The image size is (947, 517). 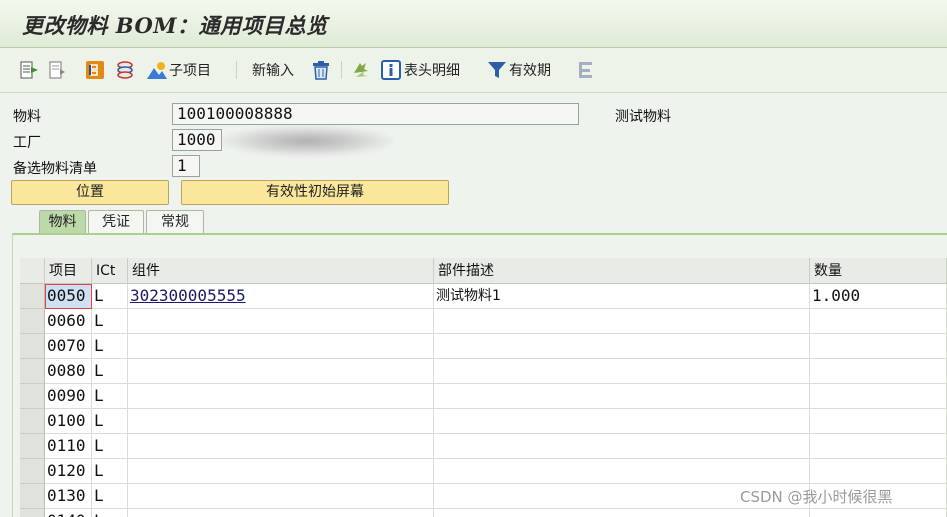 What do you see at coordinates (110, 271) in the screenshot?
I see `column-header-item-category: ICt` at bounding box center [110, 271].